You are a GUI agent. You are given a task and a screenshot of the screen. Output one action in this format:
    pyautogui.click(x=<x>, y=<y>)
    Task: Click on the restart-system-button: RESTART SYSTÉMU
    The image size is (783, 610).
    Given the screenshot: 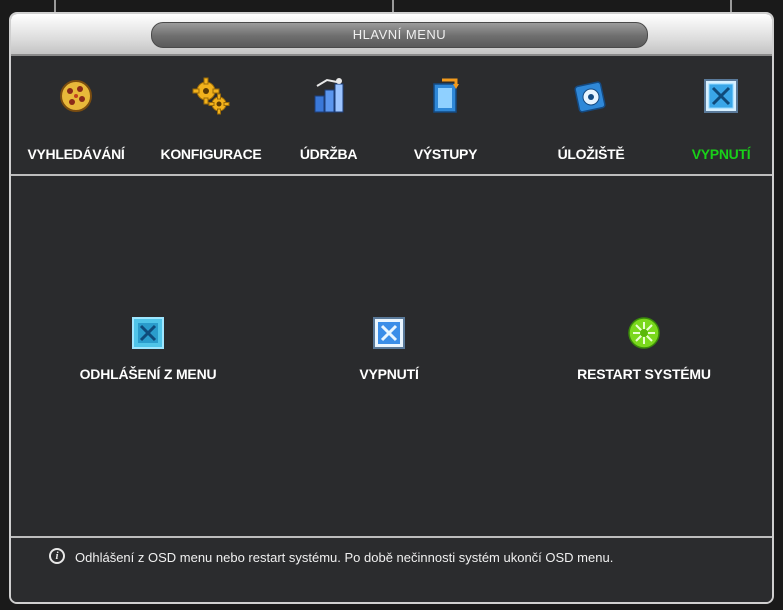 What is the action you would take?
    pyautogui.click(x=644, y=349)
    